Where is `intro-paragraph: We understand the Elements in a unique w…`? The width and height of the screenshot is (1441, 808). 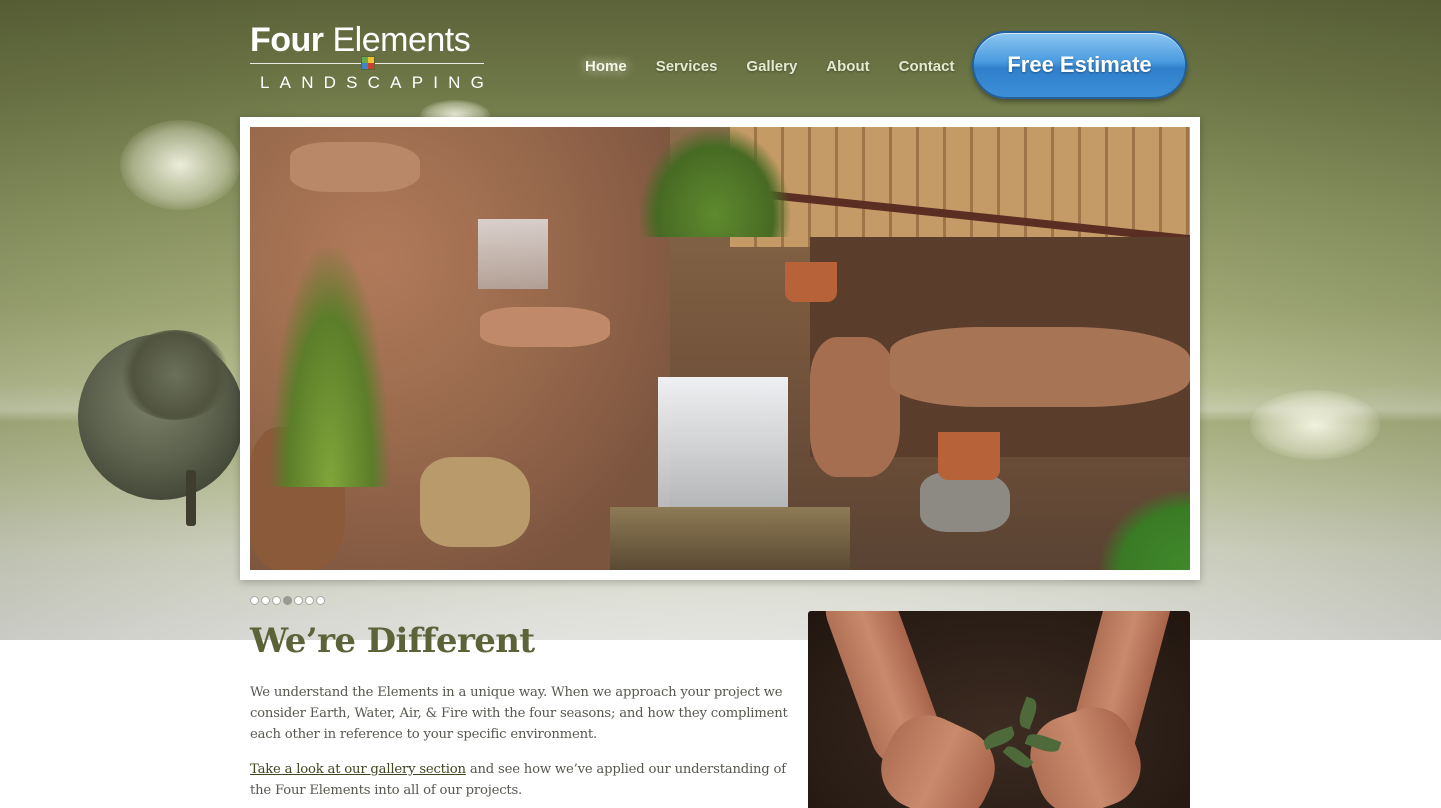
intro-paragraph: We understand the Elements in a unique w… is located at coordinates (519, 713).